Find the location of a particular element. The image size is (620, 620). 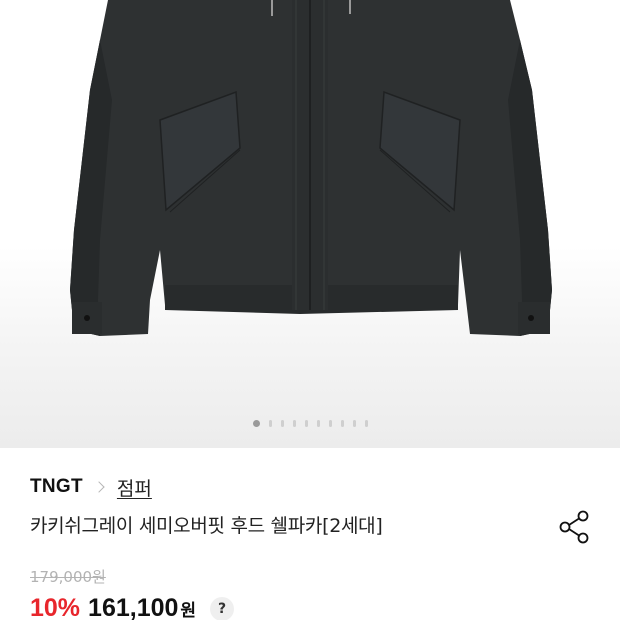

category-link: 점퍼 is located at coordinates (134, 487).